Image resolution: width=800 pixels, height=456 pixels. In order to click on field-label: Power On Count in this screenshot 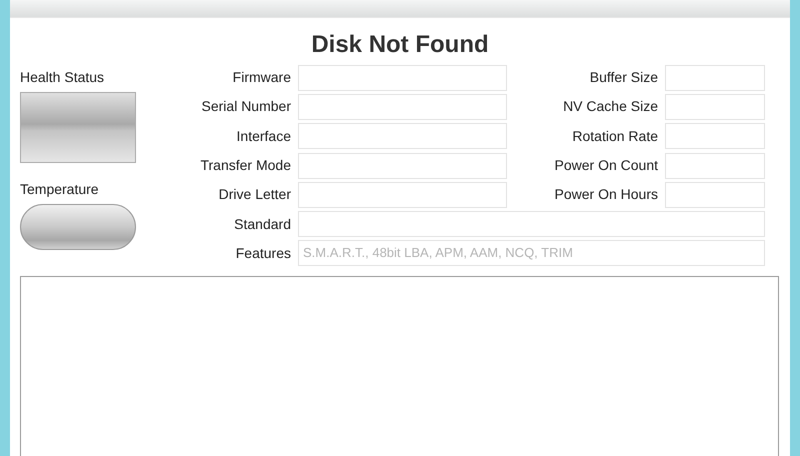, I will do `click(606, 166)`.